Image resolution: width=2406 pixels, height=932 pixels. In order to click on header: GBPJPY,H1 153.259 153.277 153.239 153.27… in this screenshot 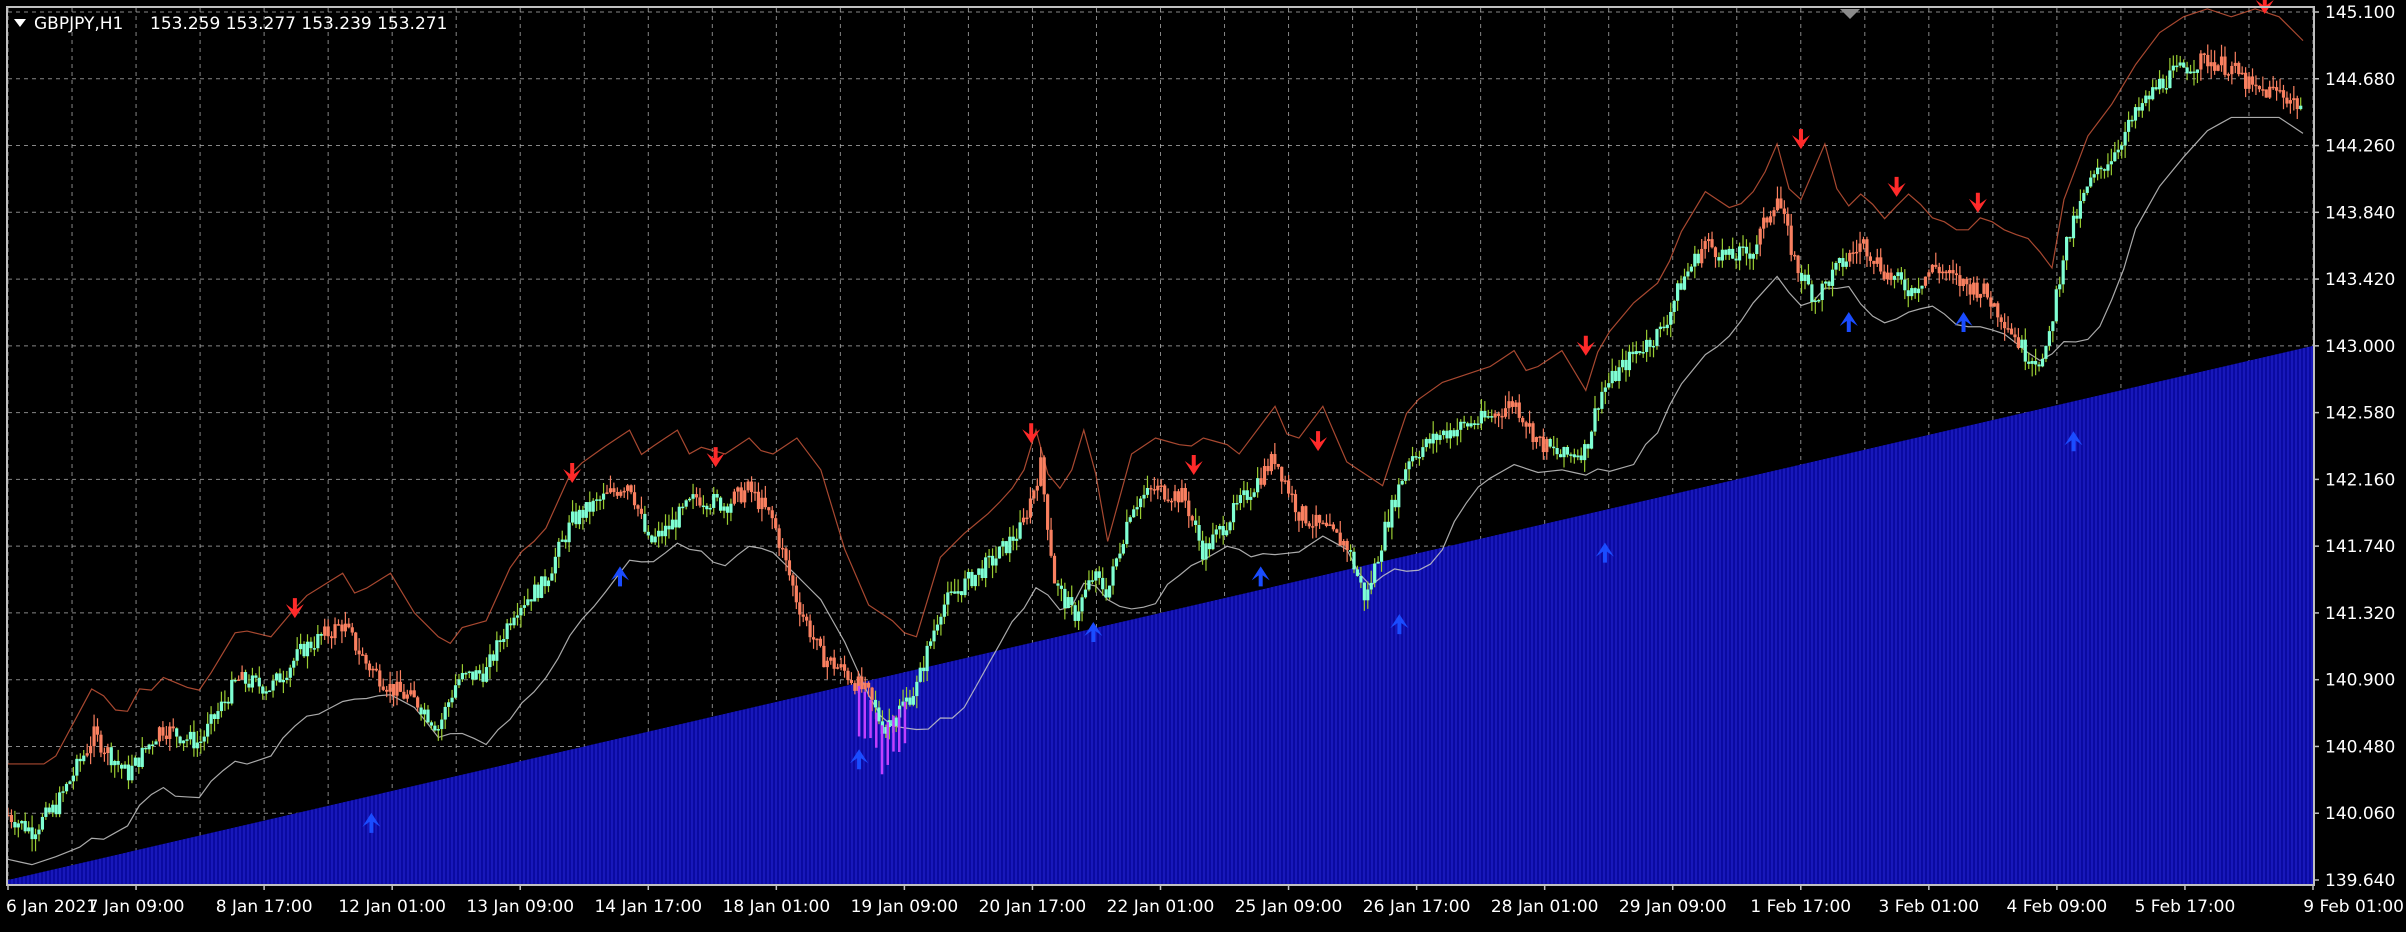, I will do `click(230, 24)`.